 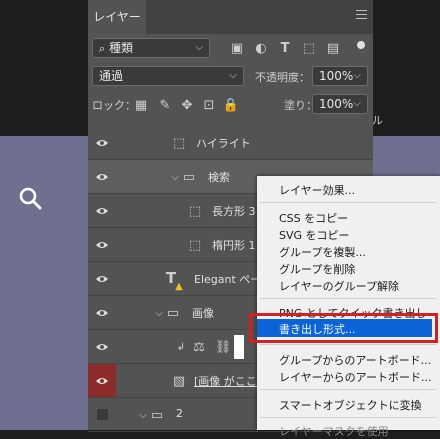 What do you see at coordinates (111, 76) in the screenshot?
I see `blend-mode-value: 通過` at bounding box center [111, 76].